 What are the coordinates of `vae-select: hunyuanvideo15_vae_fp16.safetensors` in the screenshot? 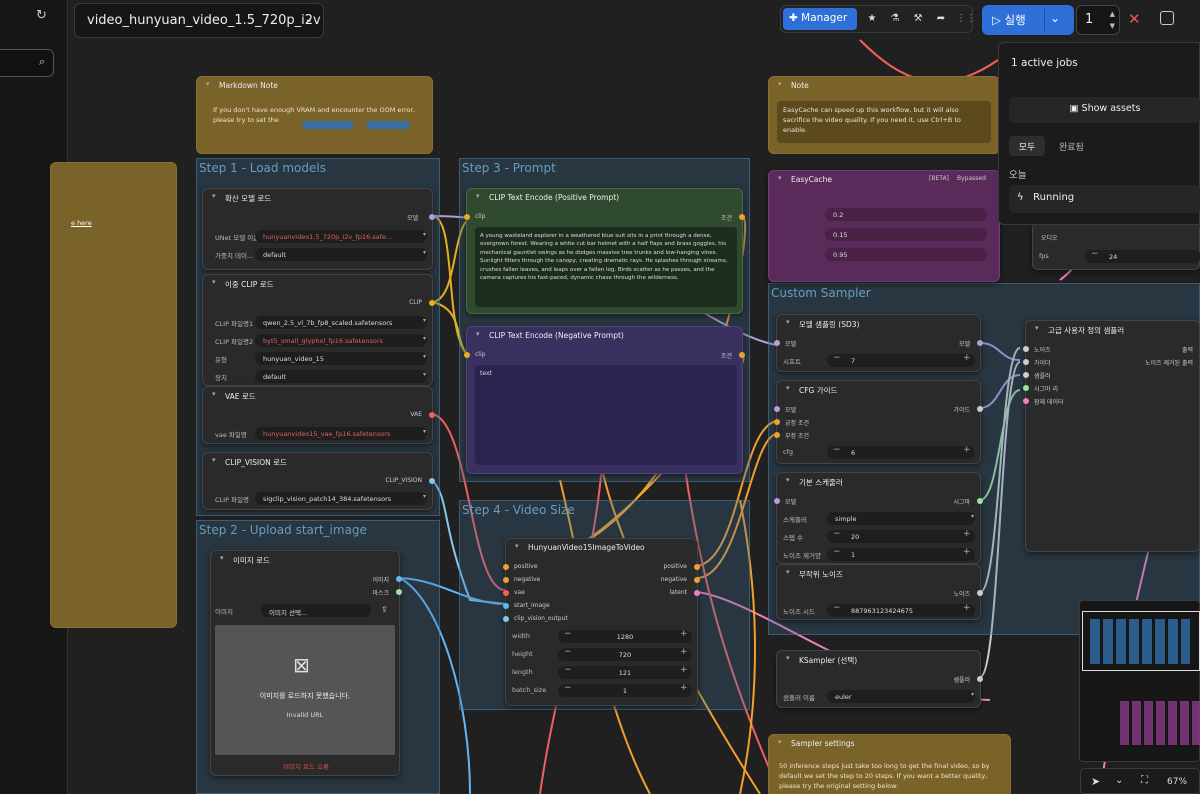 It's located at (341, 433).